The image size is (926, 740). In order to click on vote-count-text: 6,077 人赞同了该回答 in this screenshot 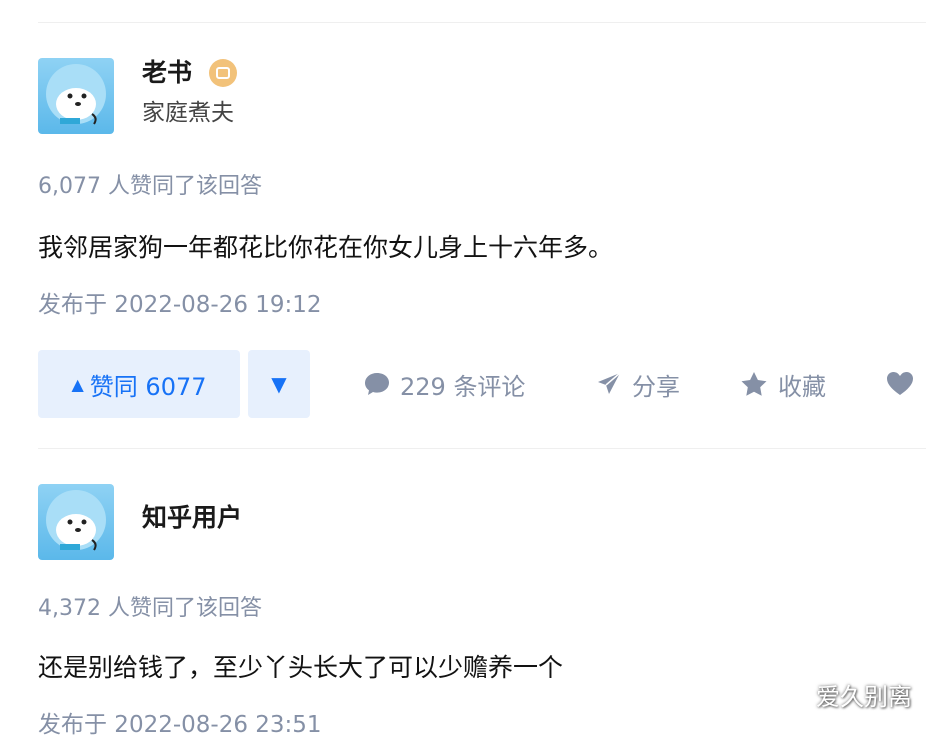, I will do `click(150, 186)`.